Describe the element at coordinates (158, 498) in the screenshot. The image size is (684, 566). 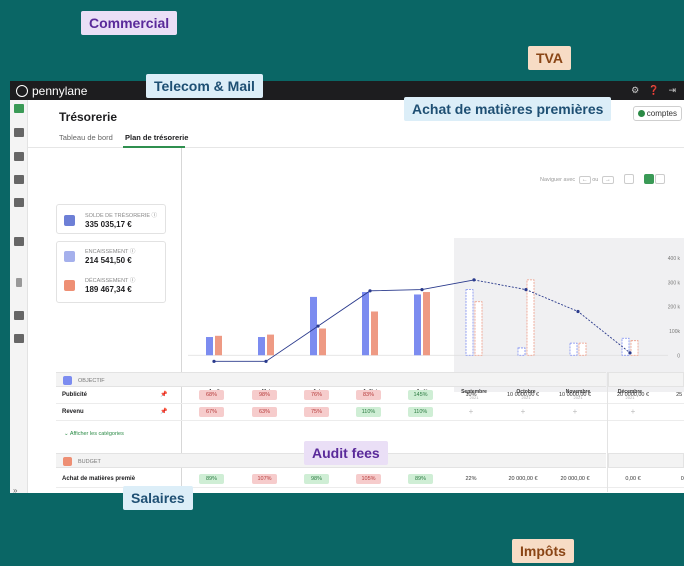
I see `tag-salaires: Salaires` at that location.